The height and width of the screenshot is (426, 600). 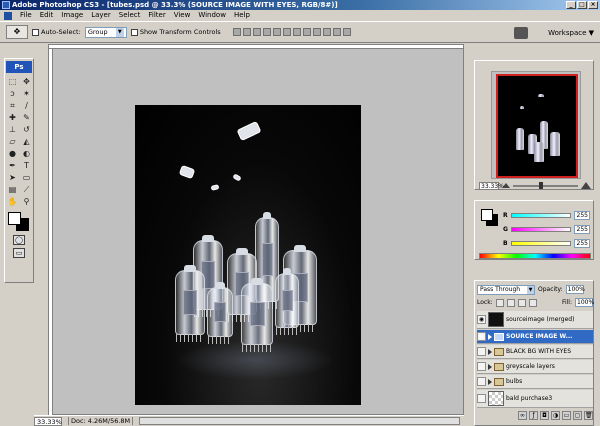 What do you see at coordinates (101, 15) in the screenshot?
I see `menu-layer: Layer` at bounding box center [101, 15].